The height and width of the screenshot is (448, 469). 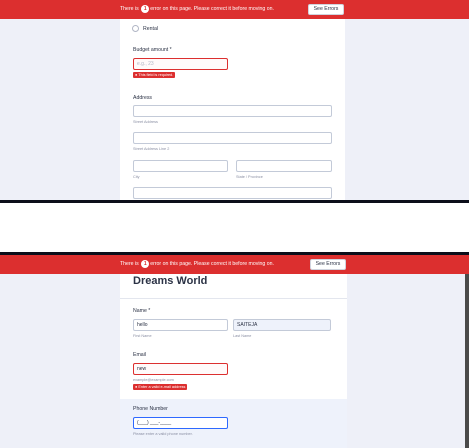 I want to click on budget-amount-input: e.g., 23, so click(x=180, y=64).